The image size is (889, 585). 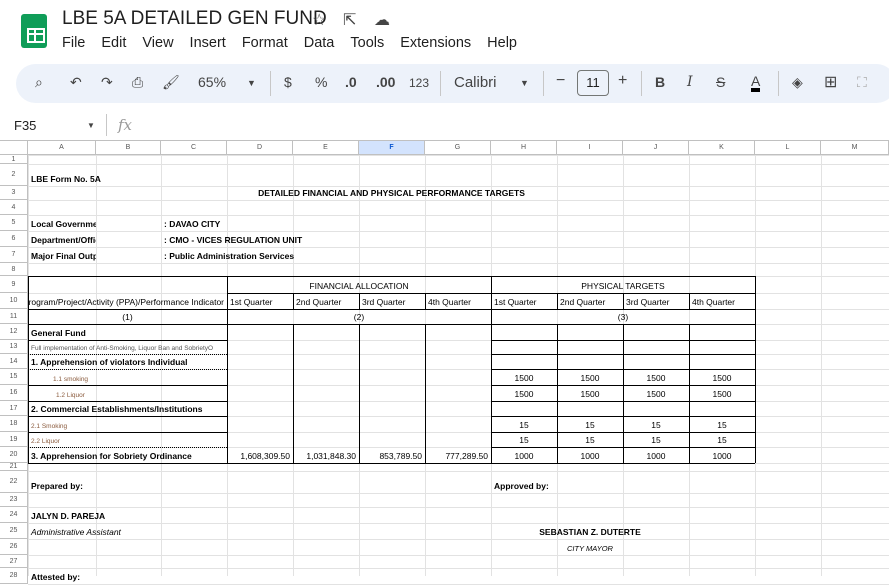 I want to click on row-header-5: 5, so click(x=14, y=223).